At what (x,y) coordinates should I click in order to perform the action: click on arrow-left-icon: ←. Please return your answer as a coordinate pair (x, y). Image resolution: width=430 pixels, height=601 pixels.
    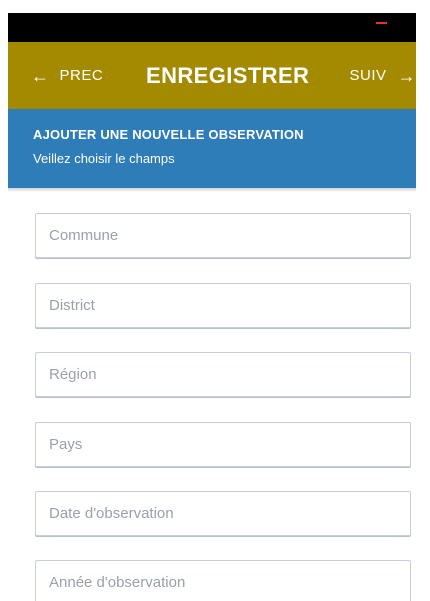
    Looking at the image, I should click on (40, 75).